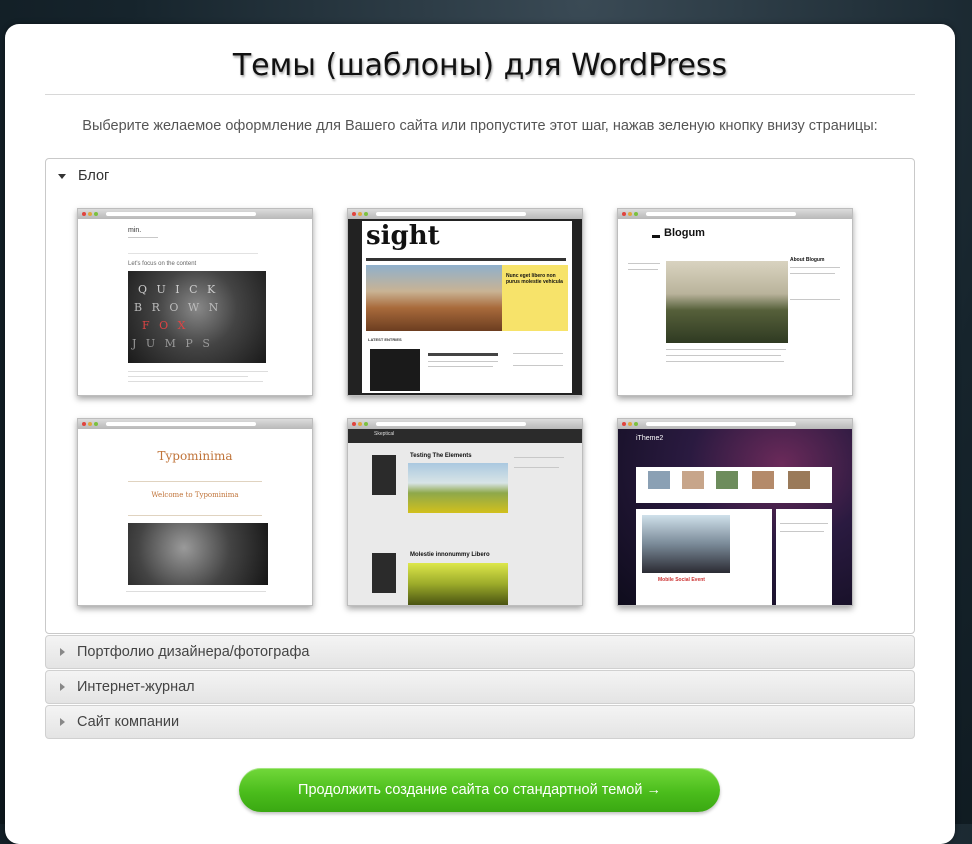  I want to click on section-label: Блог, so click(94, 176).